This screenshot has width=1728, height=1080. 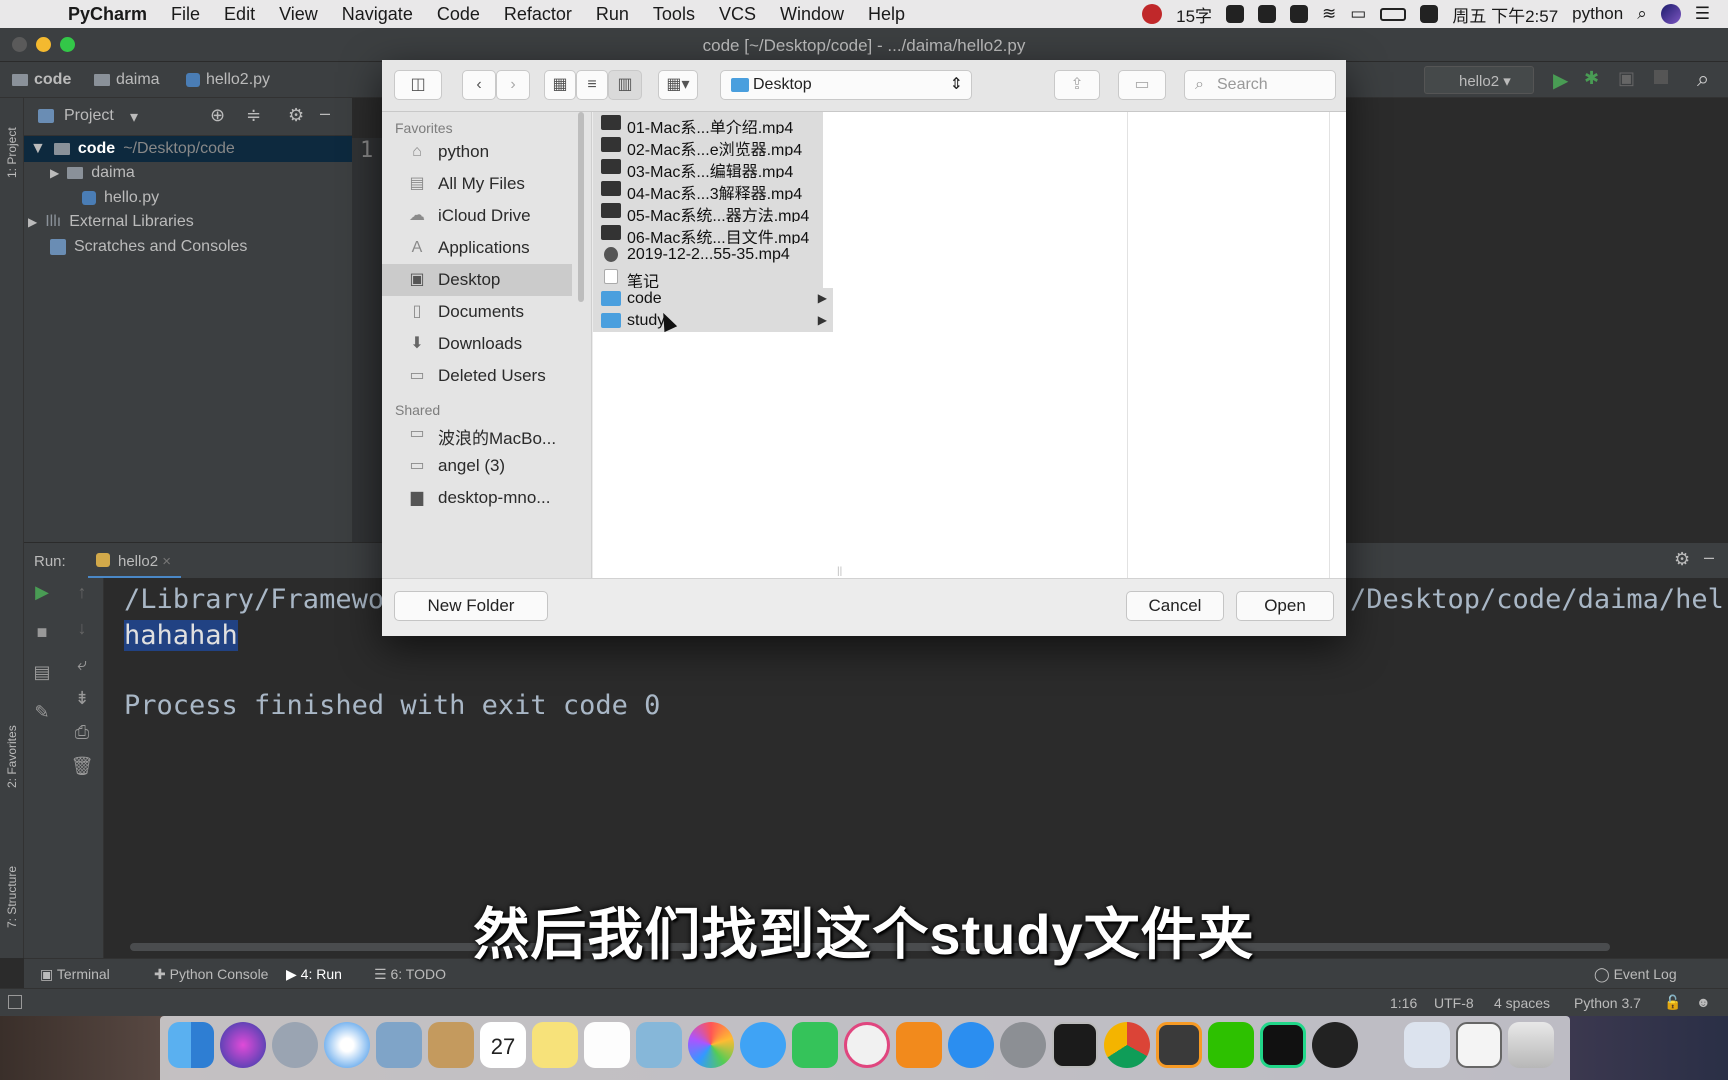 What do you see at coordinates (1597, 14) in the screenshot?
I see `user-menu: python` at bounding box center [1597, 14].